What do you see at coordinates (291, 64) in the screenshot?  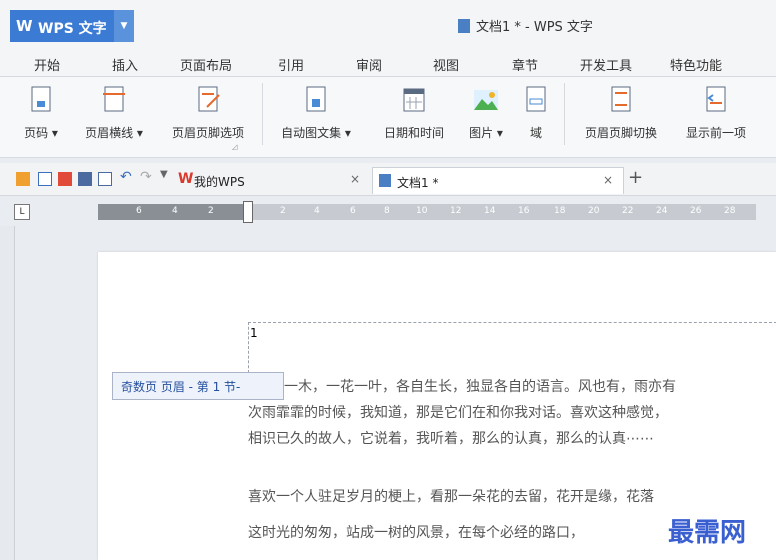 I see `tab-references: 引用` at bounding box center [291, 64].